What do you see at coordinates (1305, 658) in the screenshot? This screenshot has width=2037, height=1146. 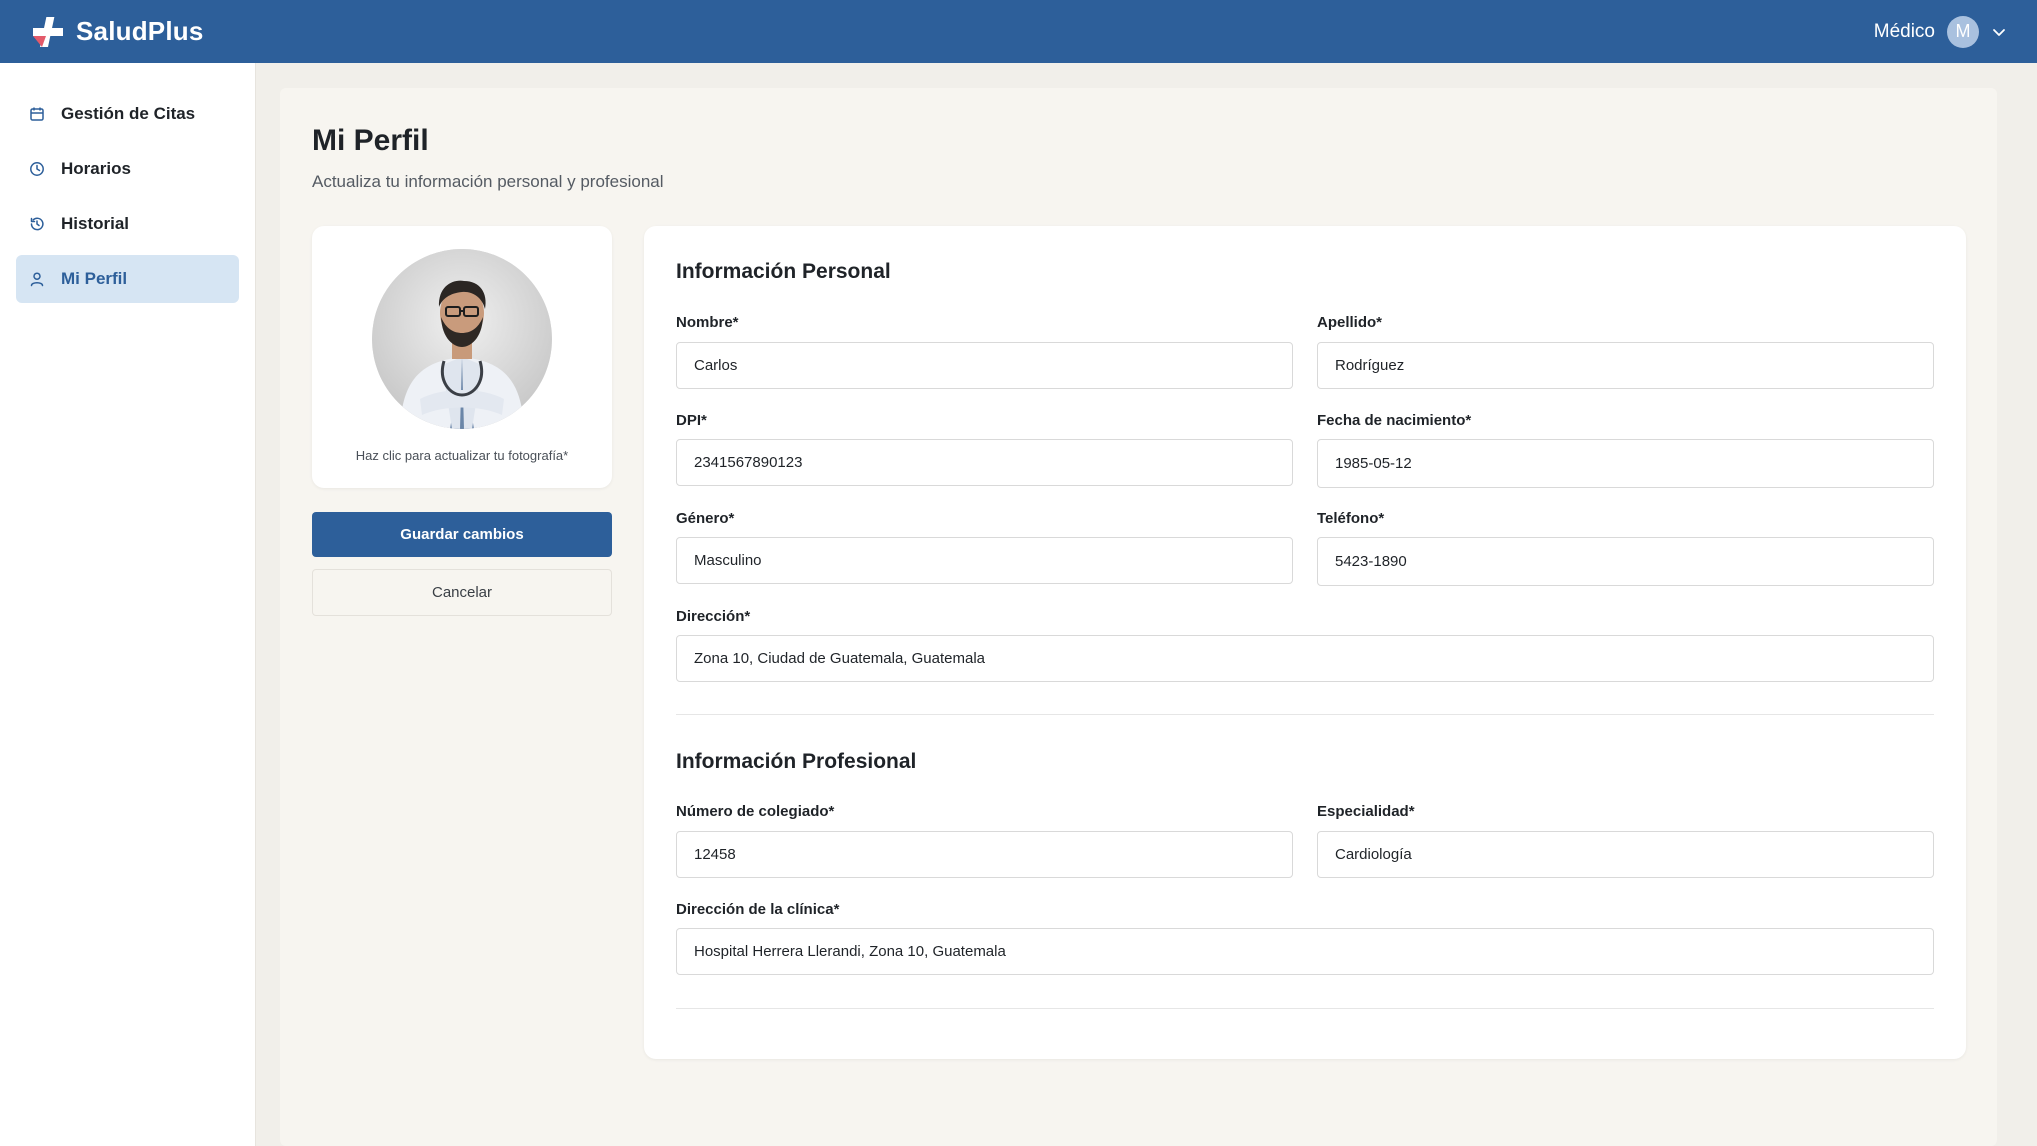 I see `direccion-input` at bounding box center [1305, 658].